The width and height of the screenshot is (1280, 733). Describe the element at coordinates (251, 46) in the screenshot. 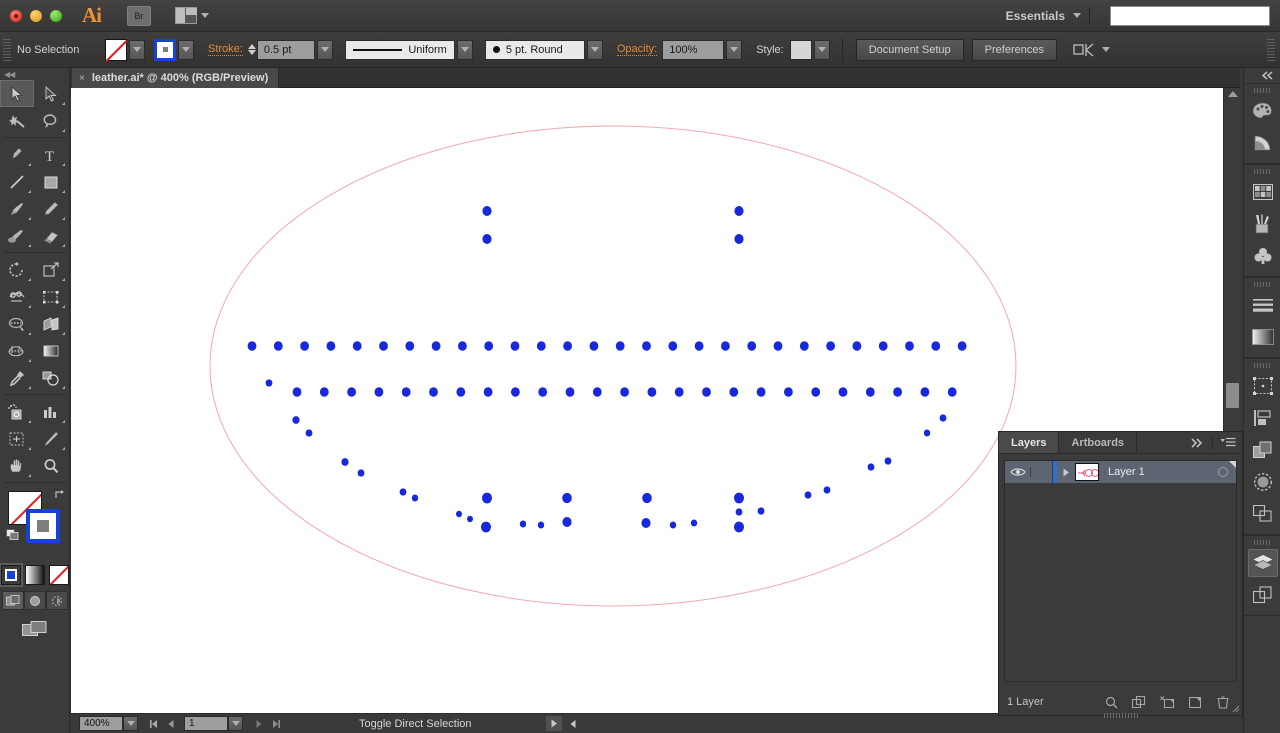

I see `stepper-up-icon` at that location.